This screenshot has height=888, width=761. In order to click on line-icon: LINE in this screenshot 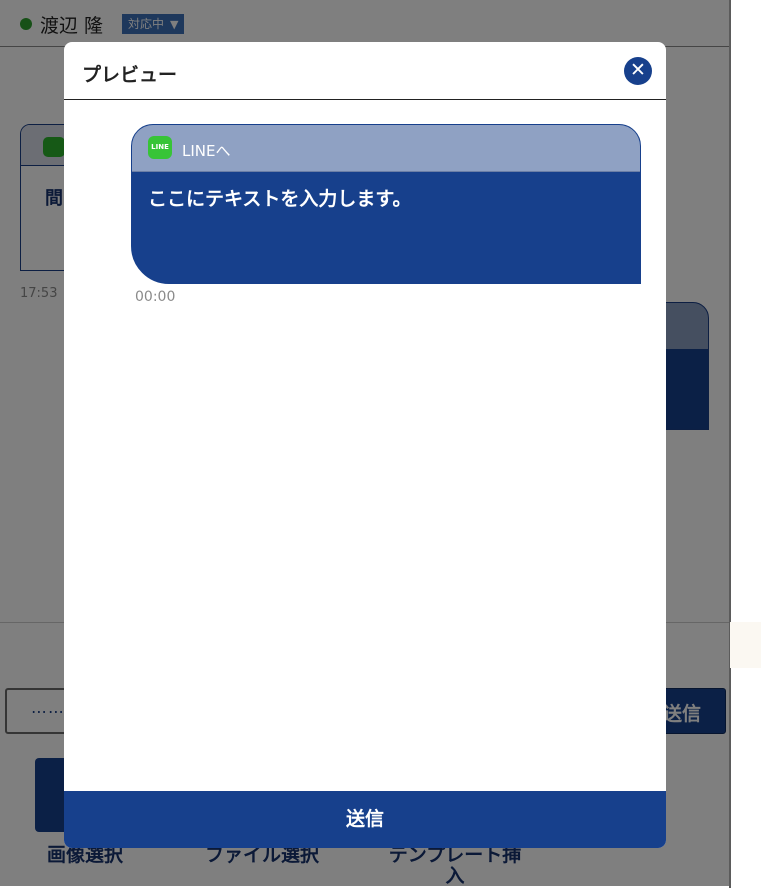, I will do `click(160, 147)`.